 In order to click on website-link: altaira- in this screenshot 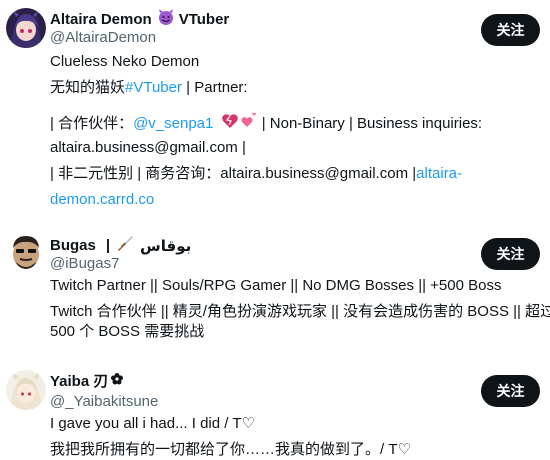, I will do `click(439, 173)`.